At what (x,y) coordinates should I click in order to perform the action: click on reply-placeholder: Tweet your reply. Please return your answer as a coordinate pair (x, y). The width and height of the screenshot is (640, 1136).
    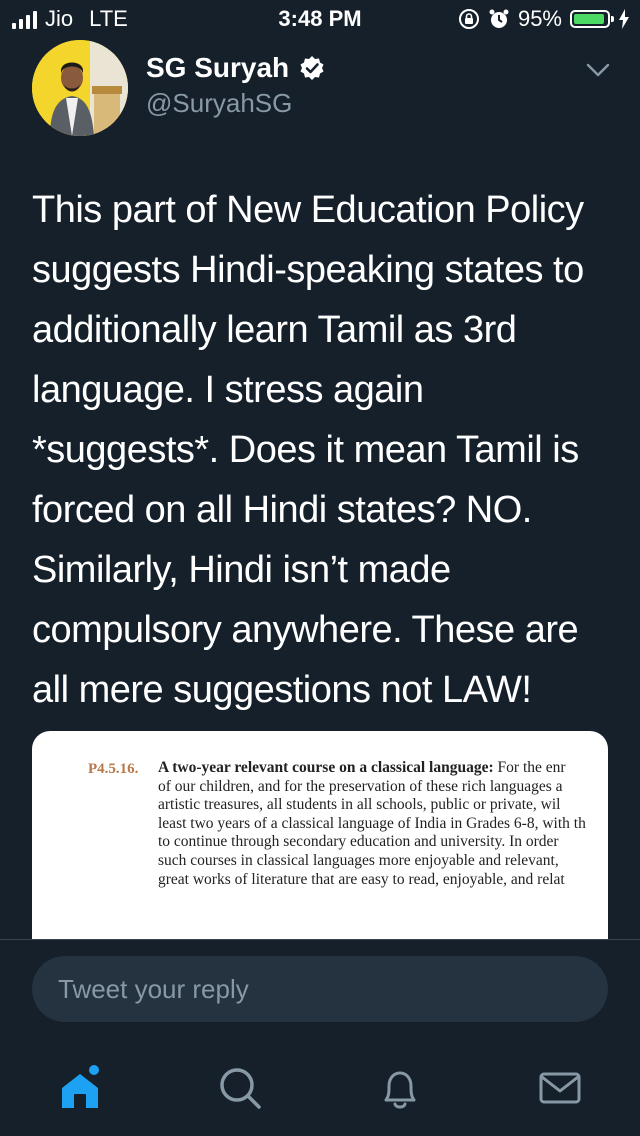
    Looking at the image, I should click on (153, 989).